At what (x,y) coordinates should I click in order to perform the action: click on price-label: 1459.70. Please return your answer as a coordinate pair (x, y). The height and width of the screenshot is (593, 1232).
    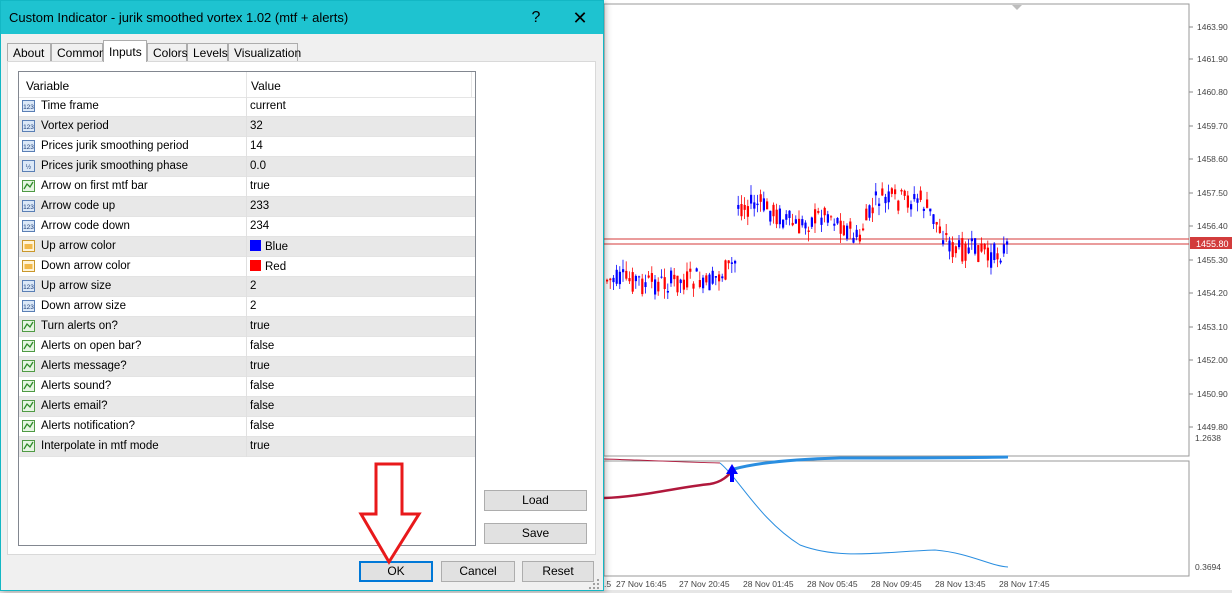
    Looking at the image, I should click on (1212, 126).